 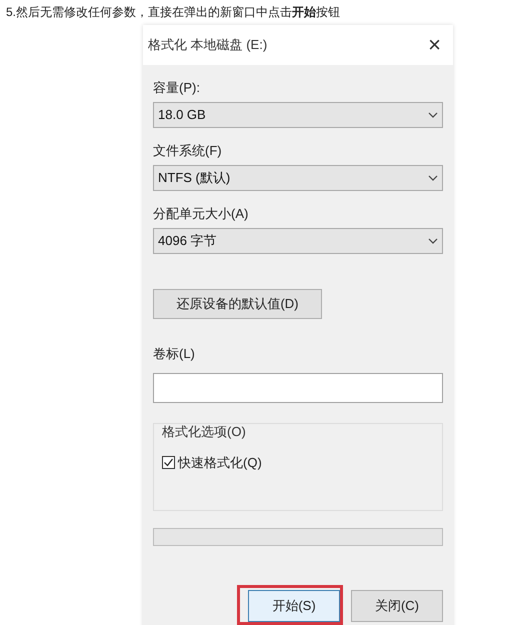 What do you see at coordinates (434, 45) in the screenshot?
I see `close-button: ×` at bounding box center [434, 45].